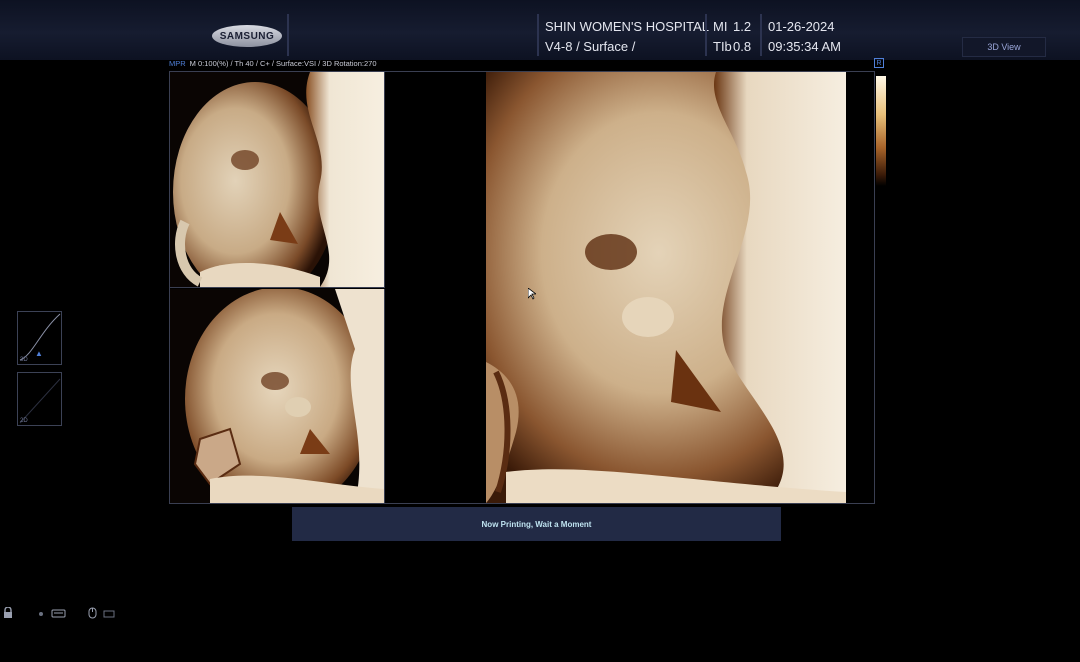 This screenshot has width=1080, height=662. I want to click on mi-value: 1.2, so click(742, 26).